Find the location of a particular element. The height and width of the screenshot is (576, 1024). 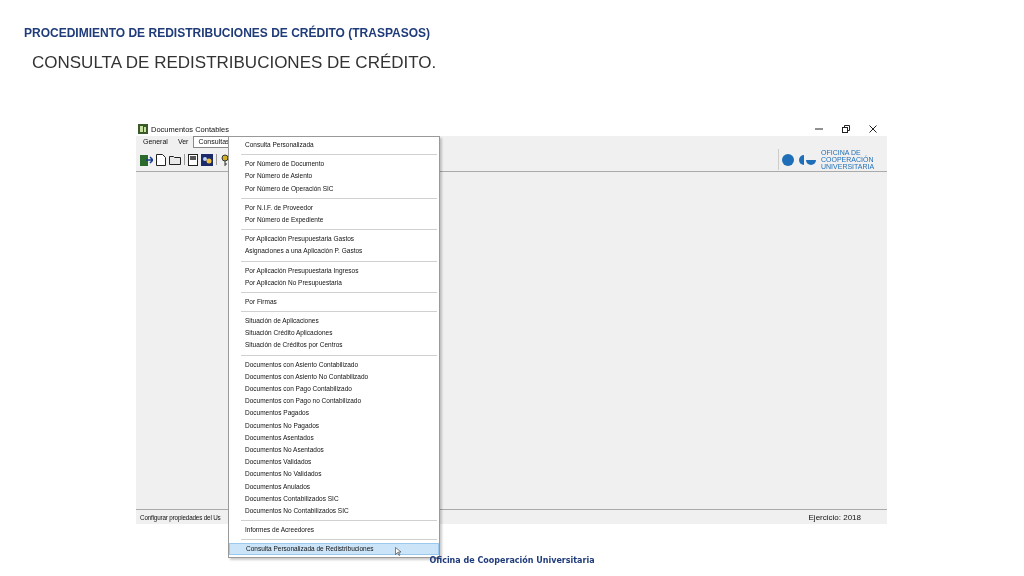

key-icon is located at coordinates (225, 159).